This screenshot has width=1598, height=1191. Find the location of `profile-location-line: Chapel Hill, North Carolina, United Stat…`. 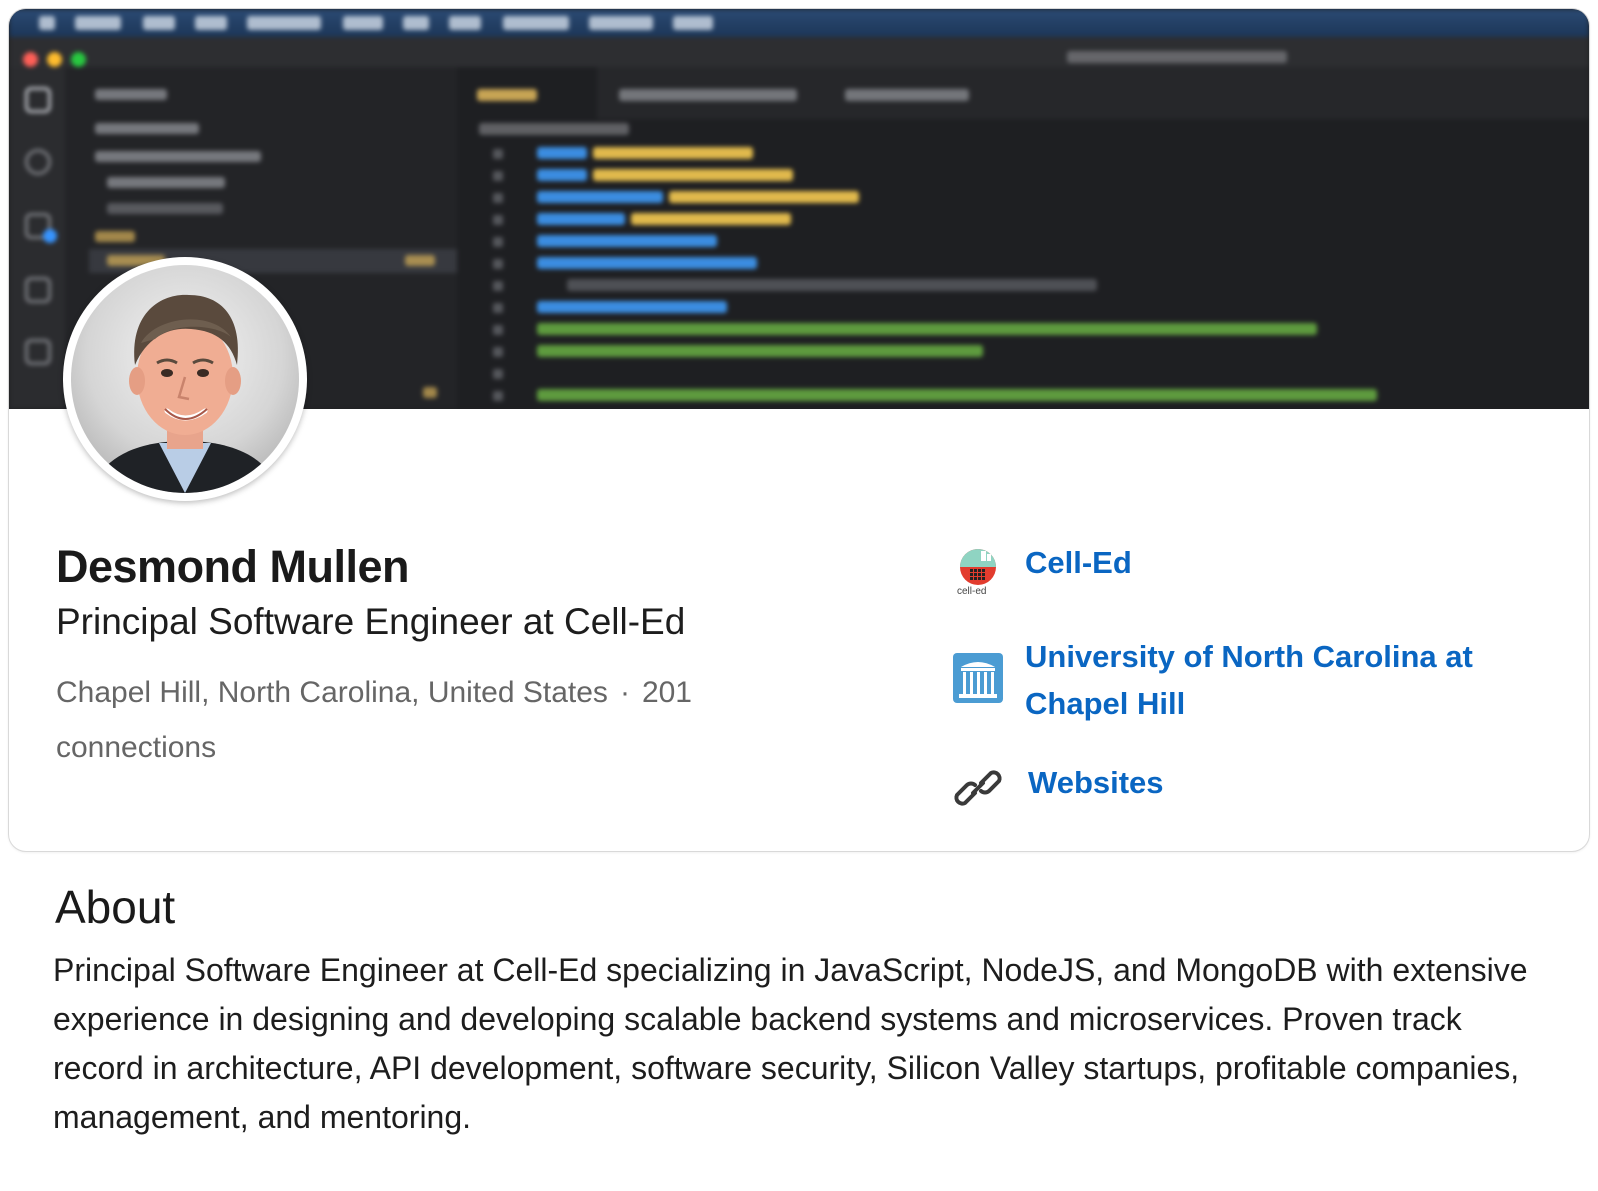

profile-location-line: Chapel Hill, North Carolina, United Stat… is located at coordinates (406, 720).